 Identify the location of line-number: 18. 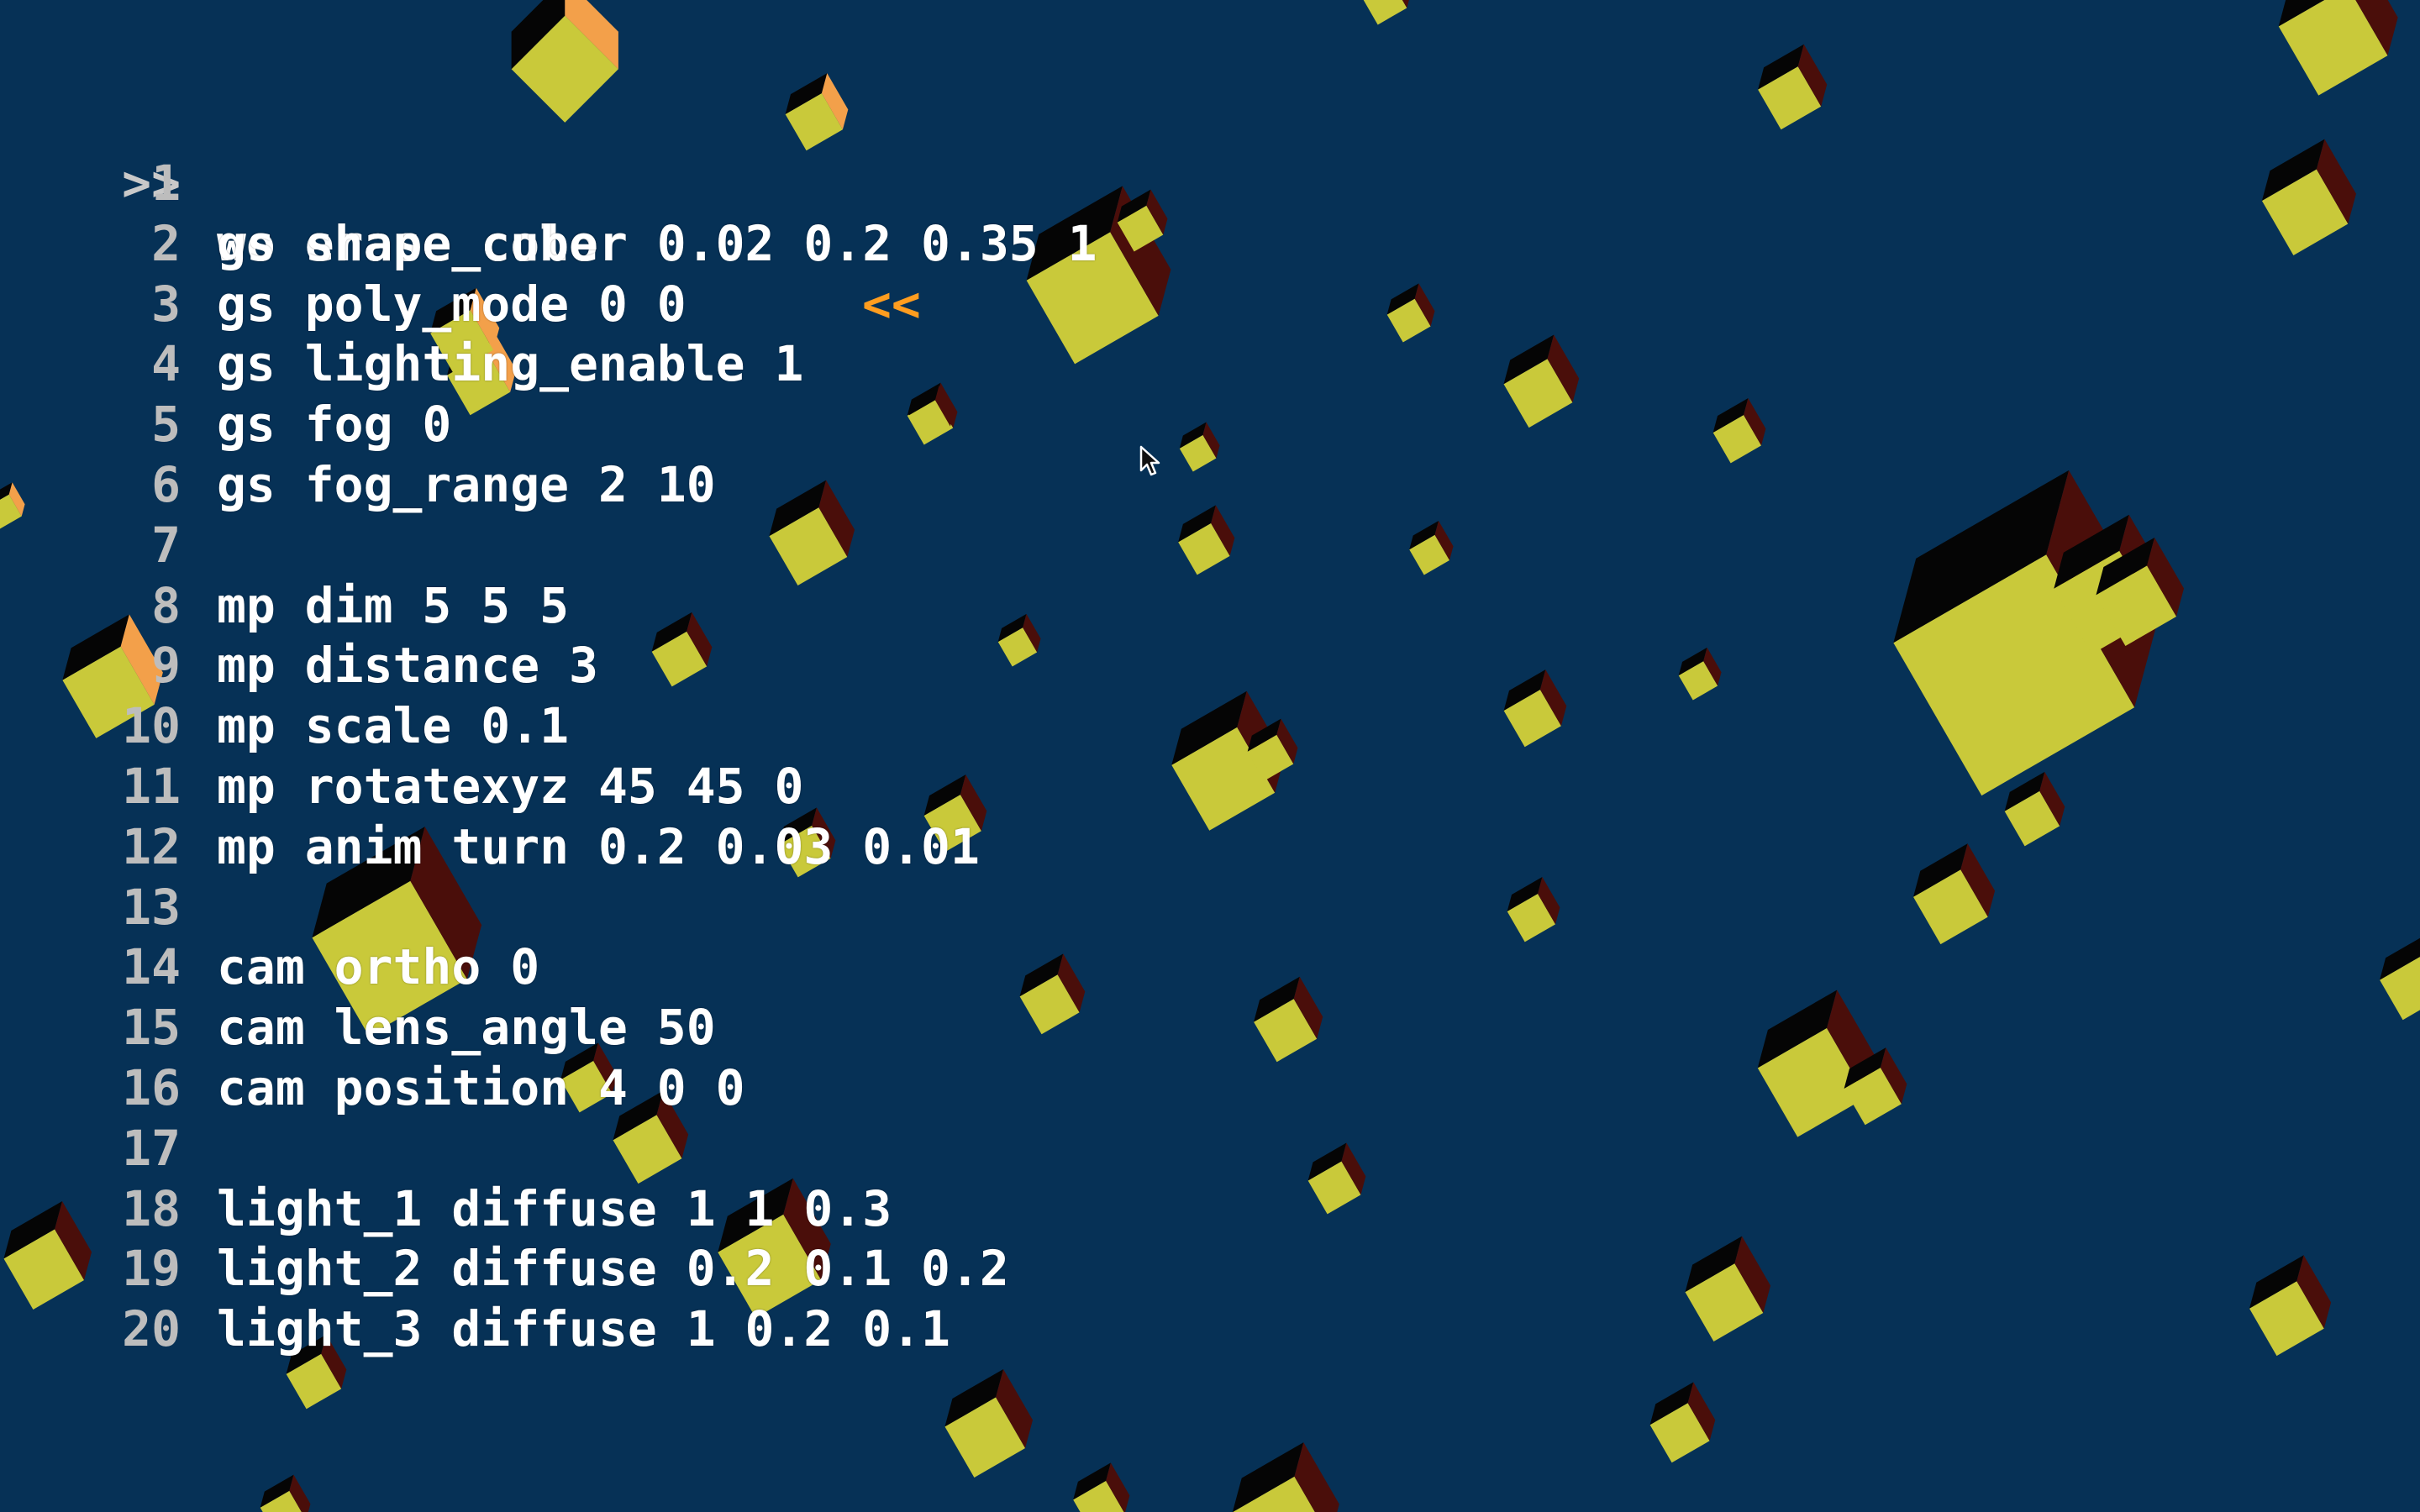
(151, 1208).